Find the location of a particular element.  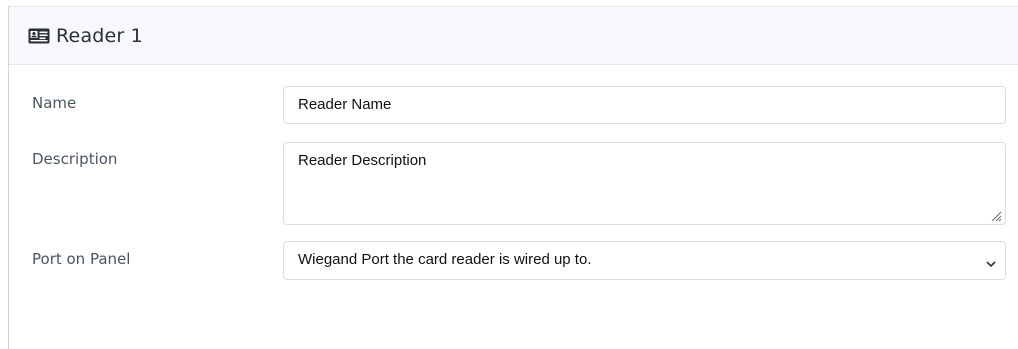

description-textarea-value: Reader Description is located at coordinates (362, 160).